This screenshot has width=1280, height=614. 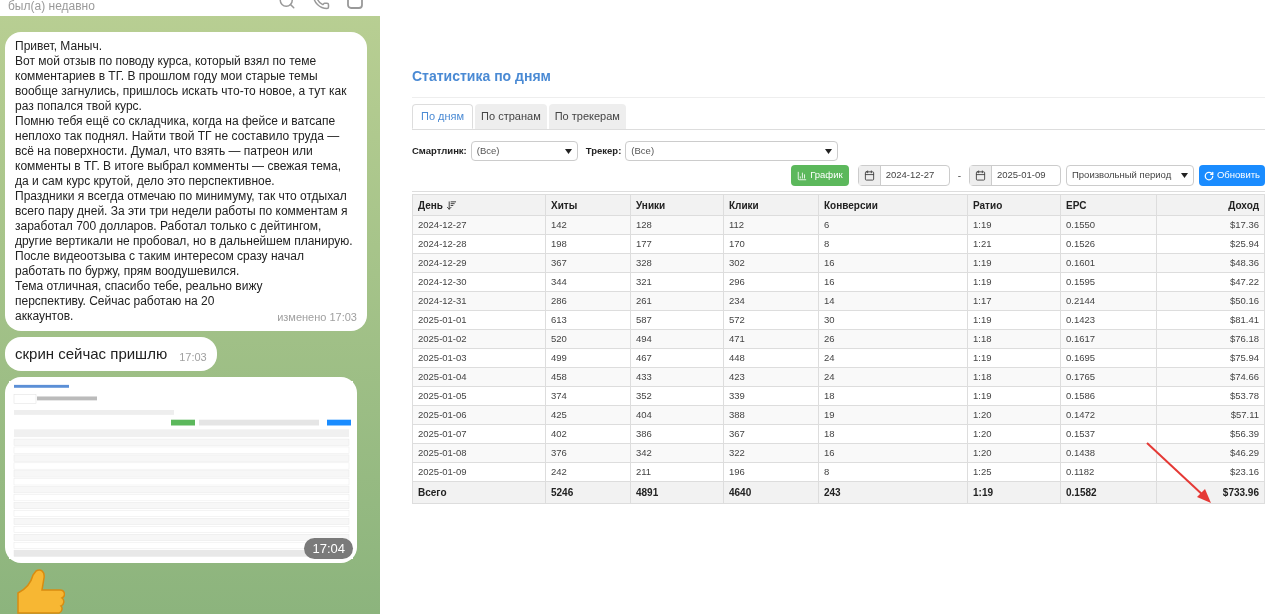 What do you see at coordinates (737, 300) in the screenshot?
I see `table-cell-text: 234` at bounding box center [737, 300].